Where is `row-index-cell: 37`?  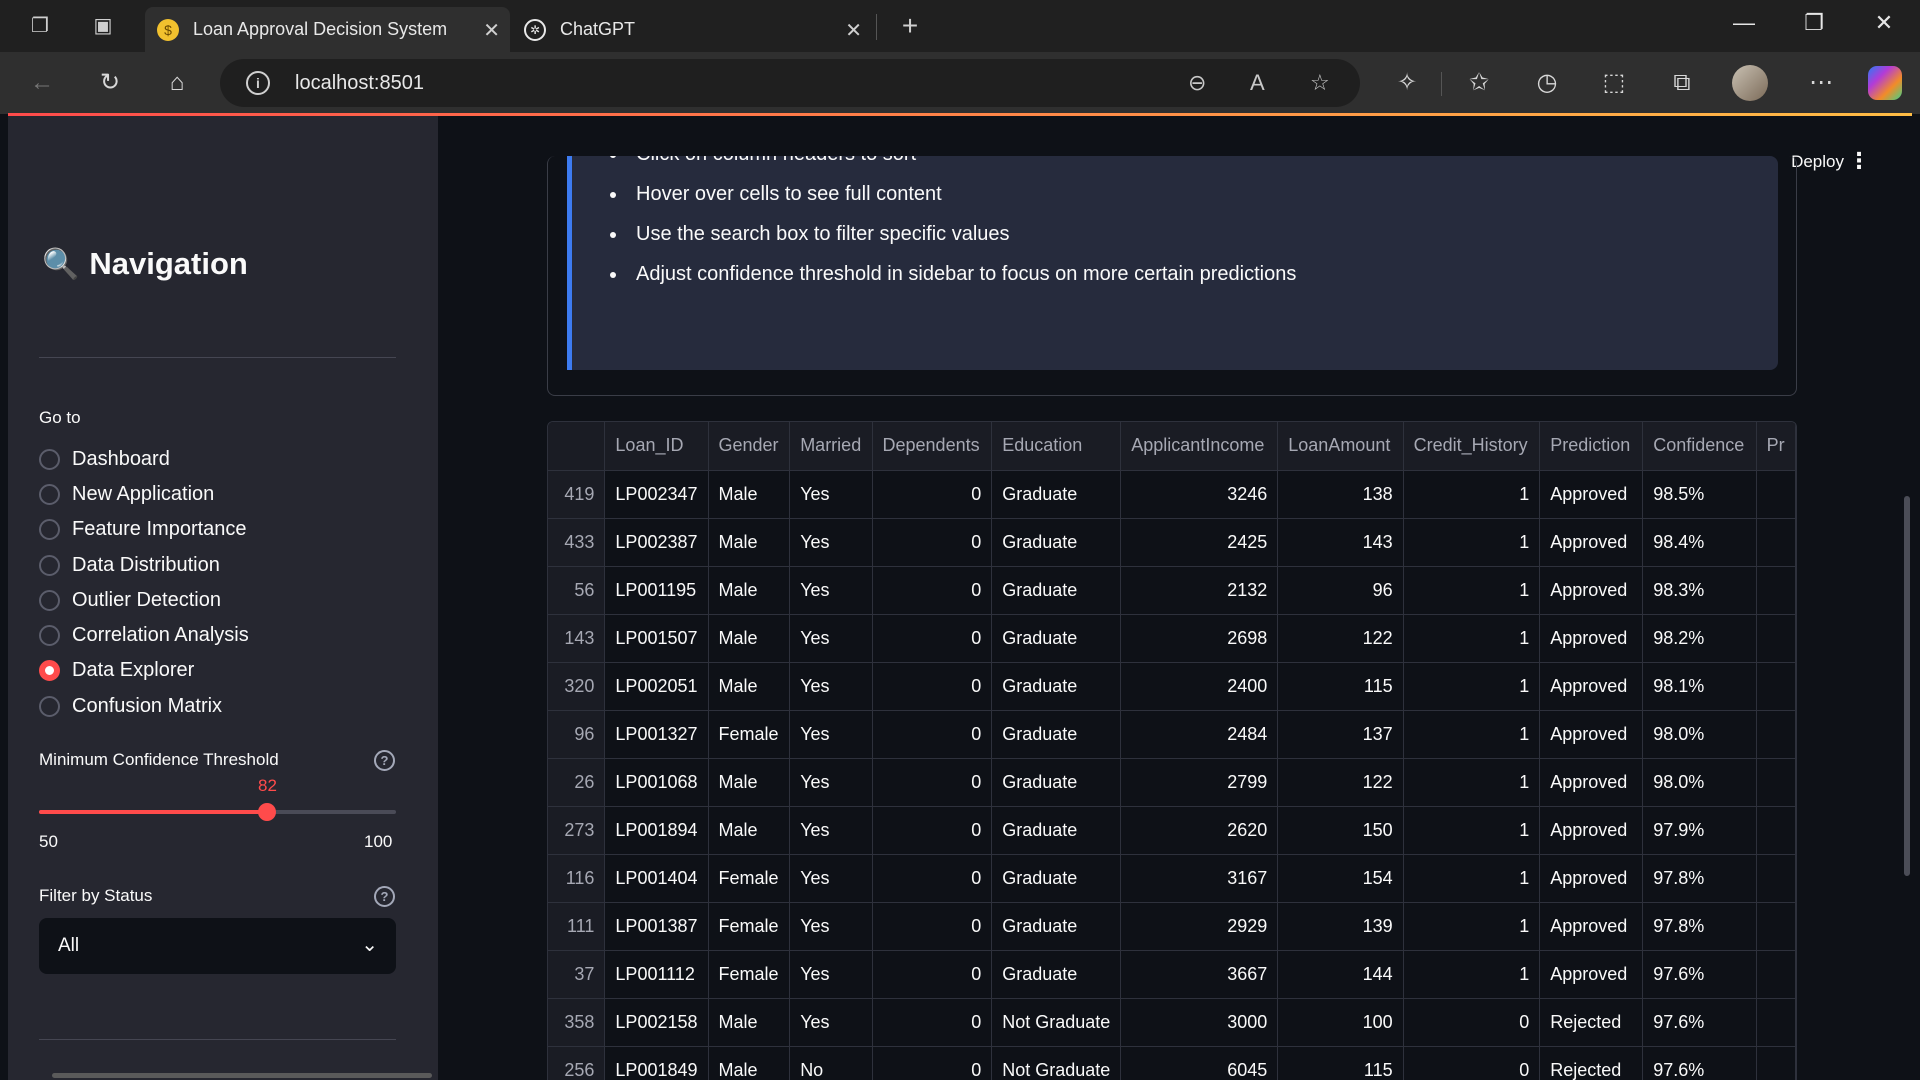 row-index-cell: 37 is located at coordinates (577, 974).